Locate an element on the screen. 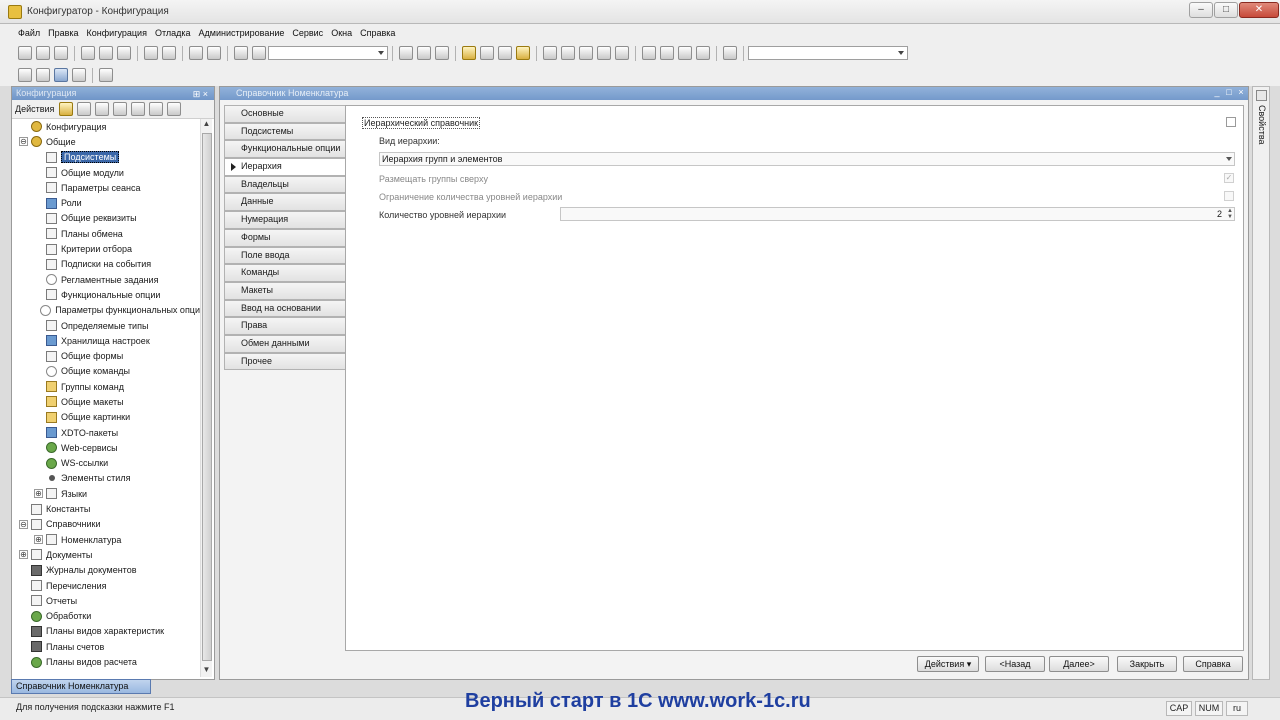 This screenshot has height=720, width=1280. editor-close-icon: × is located at coordinates (1241, 93).